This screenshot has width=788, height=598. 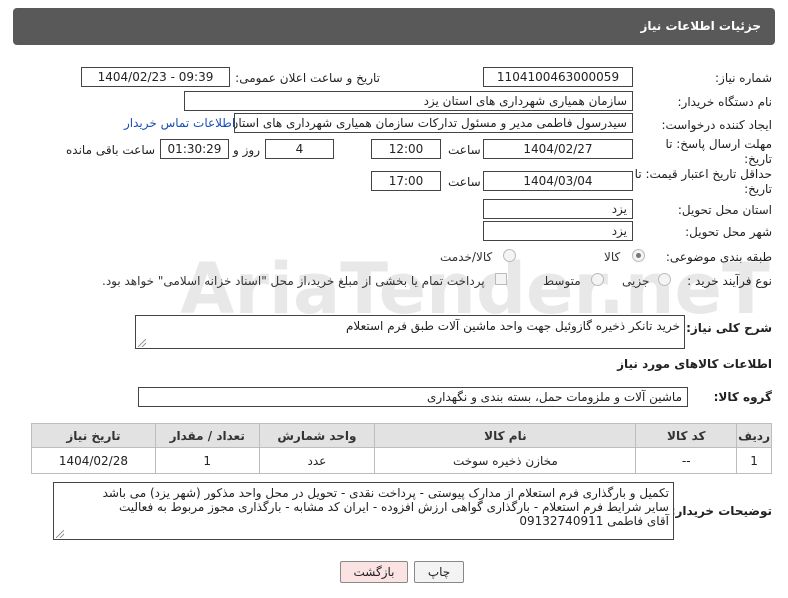 What do you see at coordinates (194, 149) in the screenshot?
I see `remaining-time-field: 01:30:29` at bounding box center [194, 149].